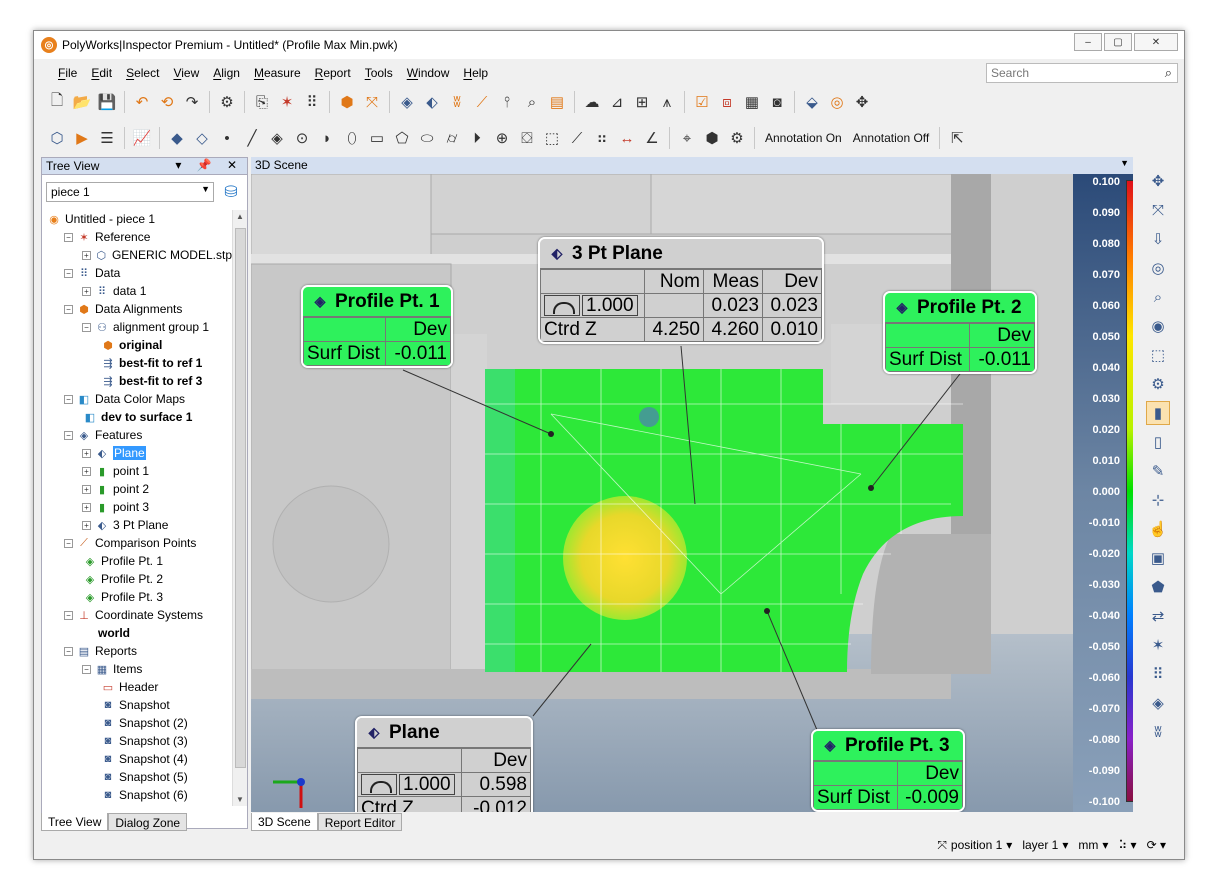  What do you see at coordinates (352, 138) in the screenshot?
I see `feature-slot-icon: ⬯` at bounding box center [352, 138].